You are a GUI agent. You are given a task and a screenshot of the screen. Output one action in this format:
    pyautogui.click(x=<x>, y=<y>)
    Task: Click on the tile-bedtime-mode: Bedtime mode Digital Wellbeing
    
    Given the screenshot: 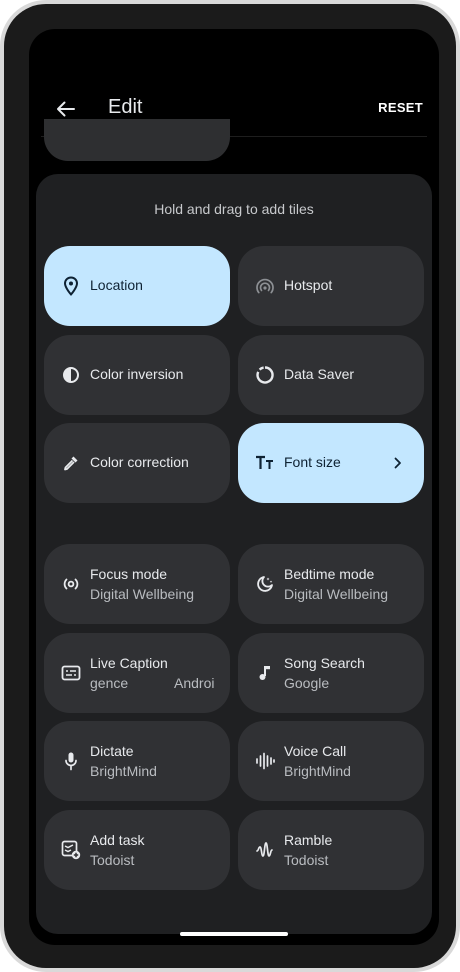 What is the action you would take?
    pyautogui.click(x=331, y=584)
    